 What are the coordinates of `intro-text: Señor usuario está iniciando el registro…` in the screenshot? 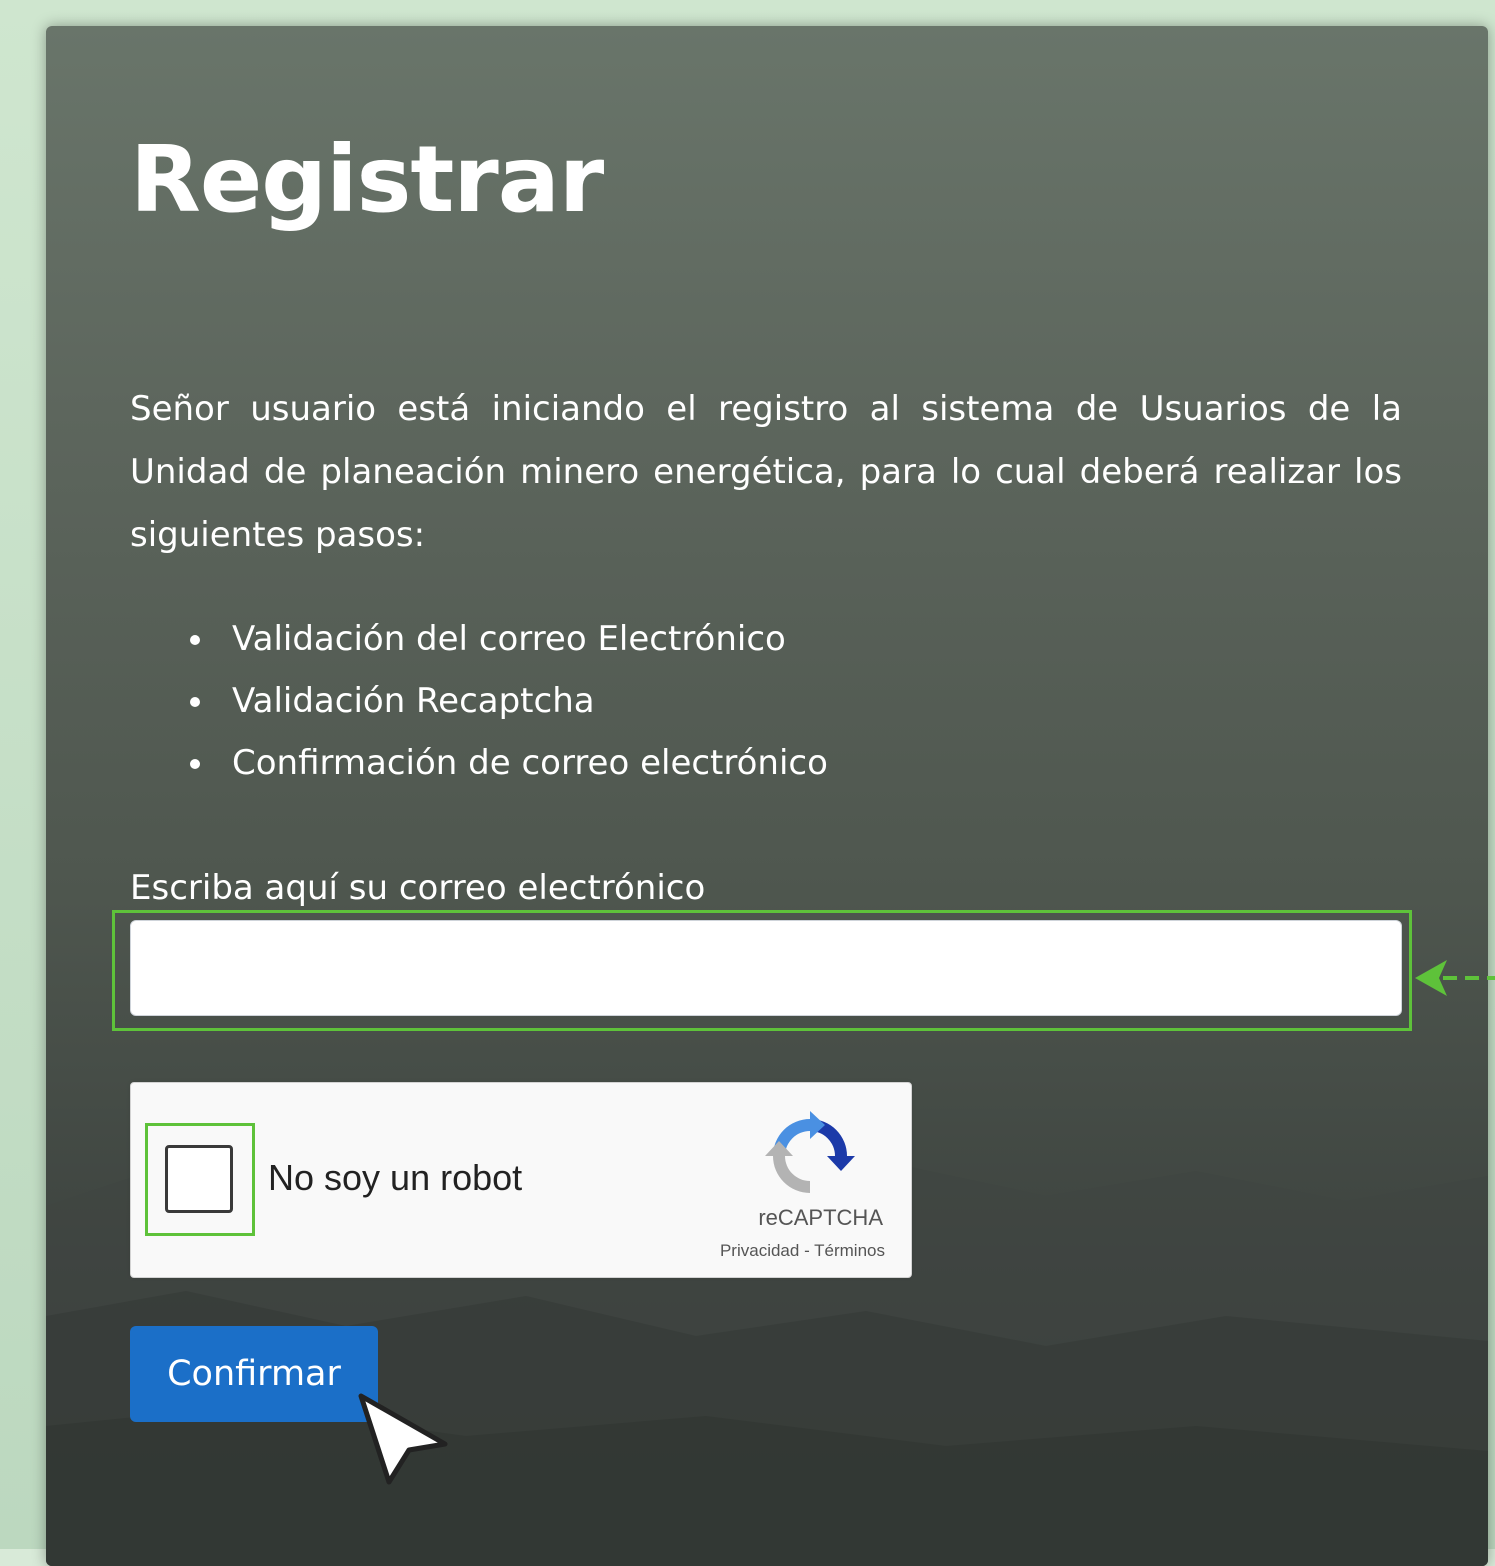 It's located at (766, 472).